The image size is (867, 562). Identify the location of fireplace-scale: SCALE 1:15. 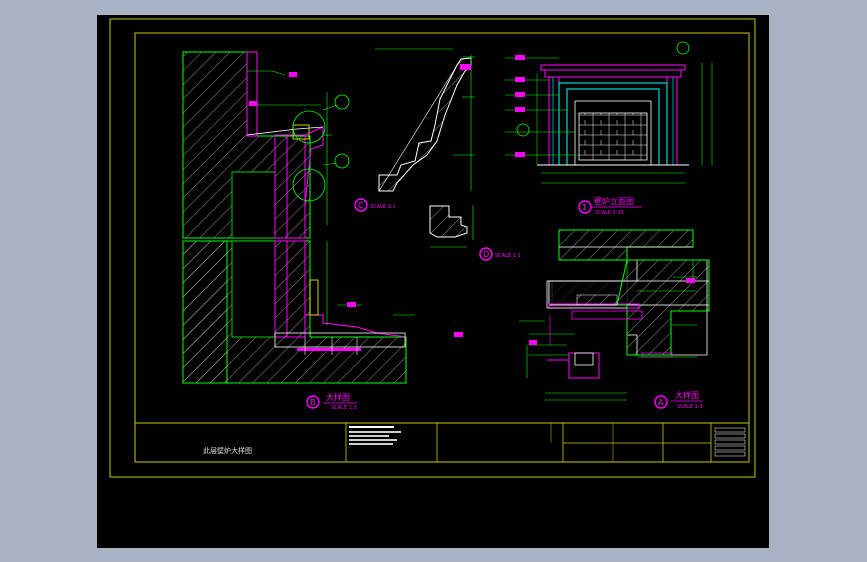
(609, 213).